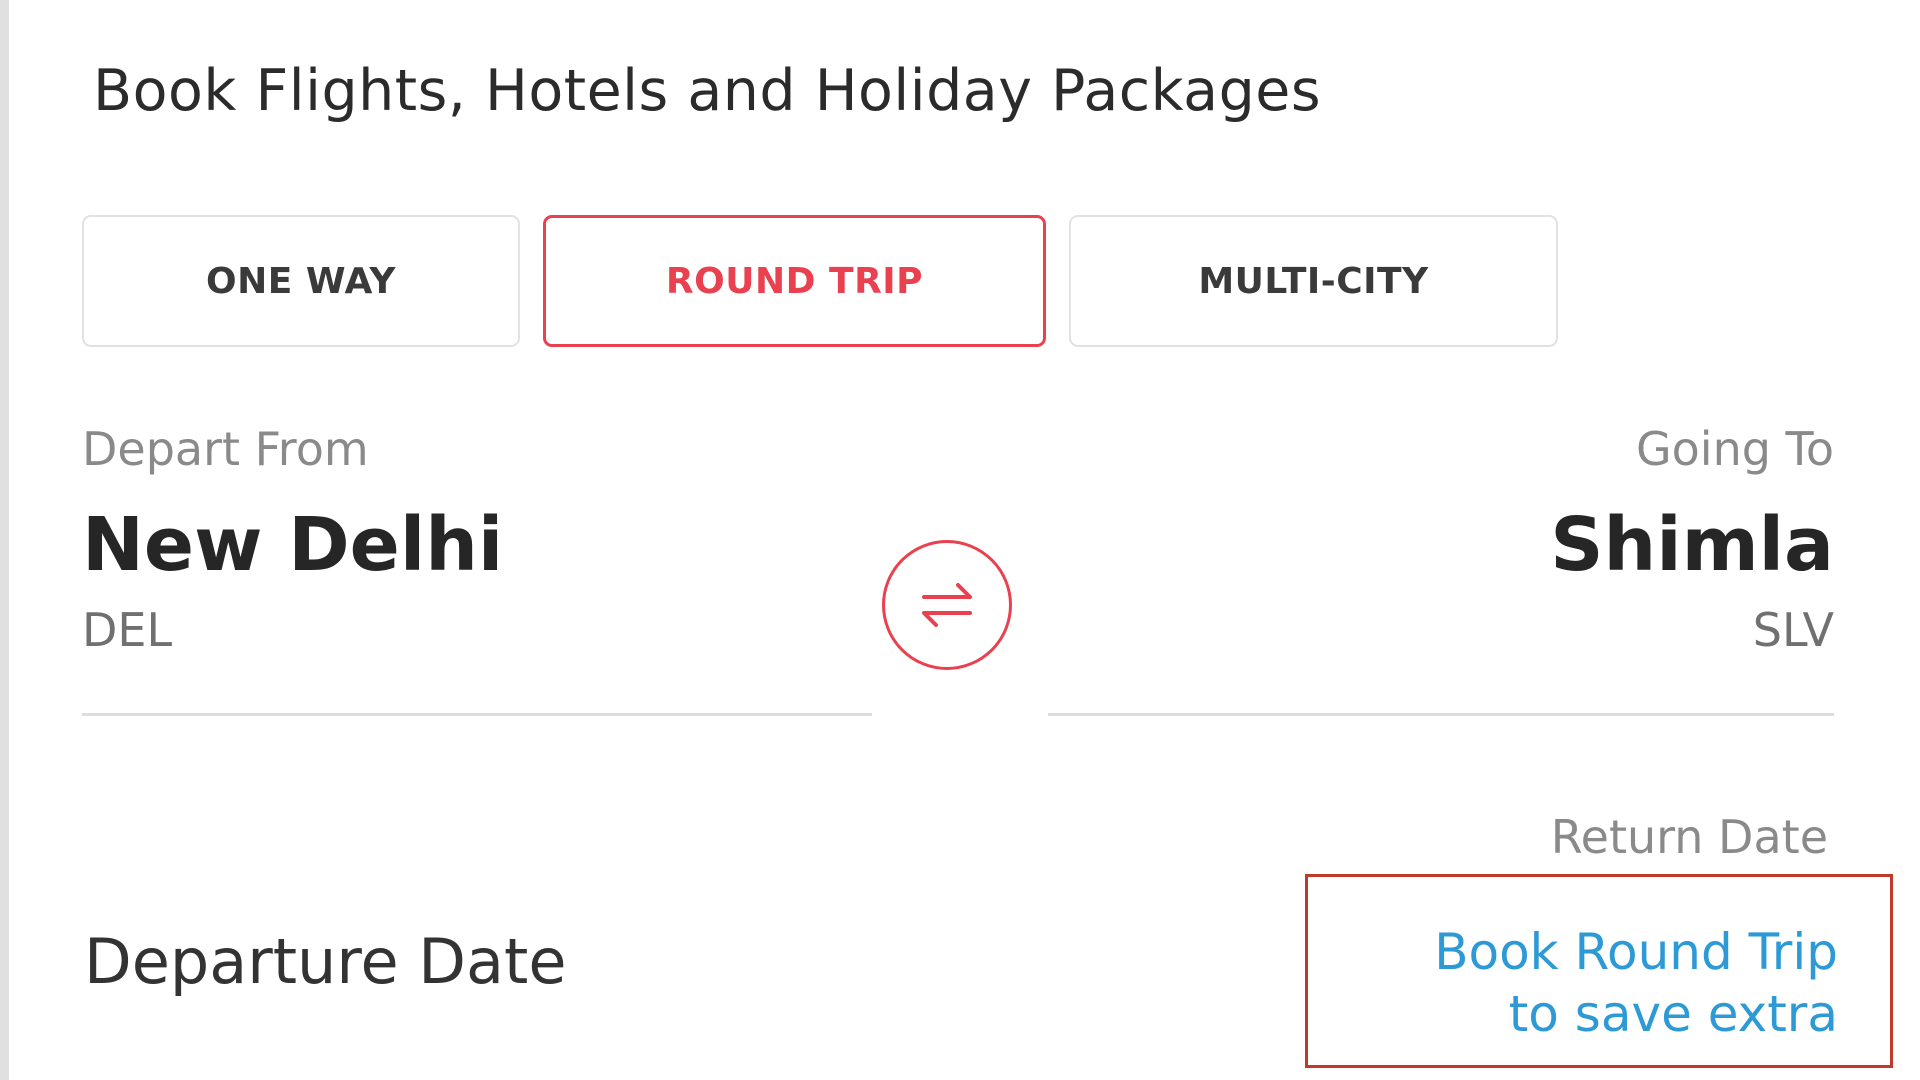 Image resolution: width=1920 pixels, height=1080 pixels. Describe the element at coordinates (794, 281) in the screenshot. I see `tab-round-trip: ROUND TRIP` at that location.